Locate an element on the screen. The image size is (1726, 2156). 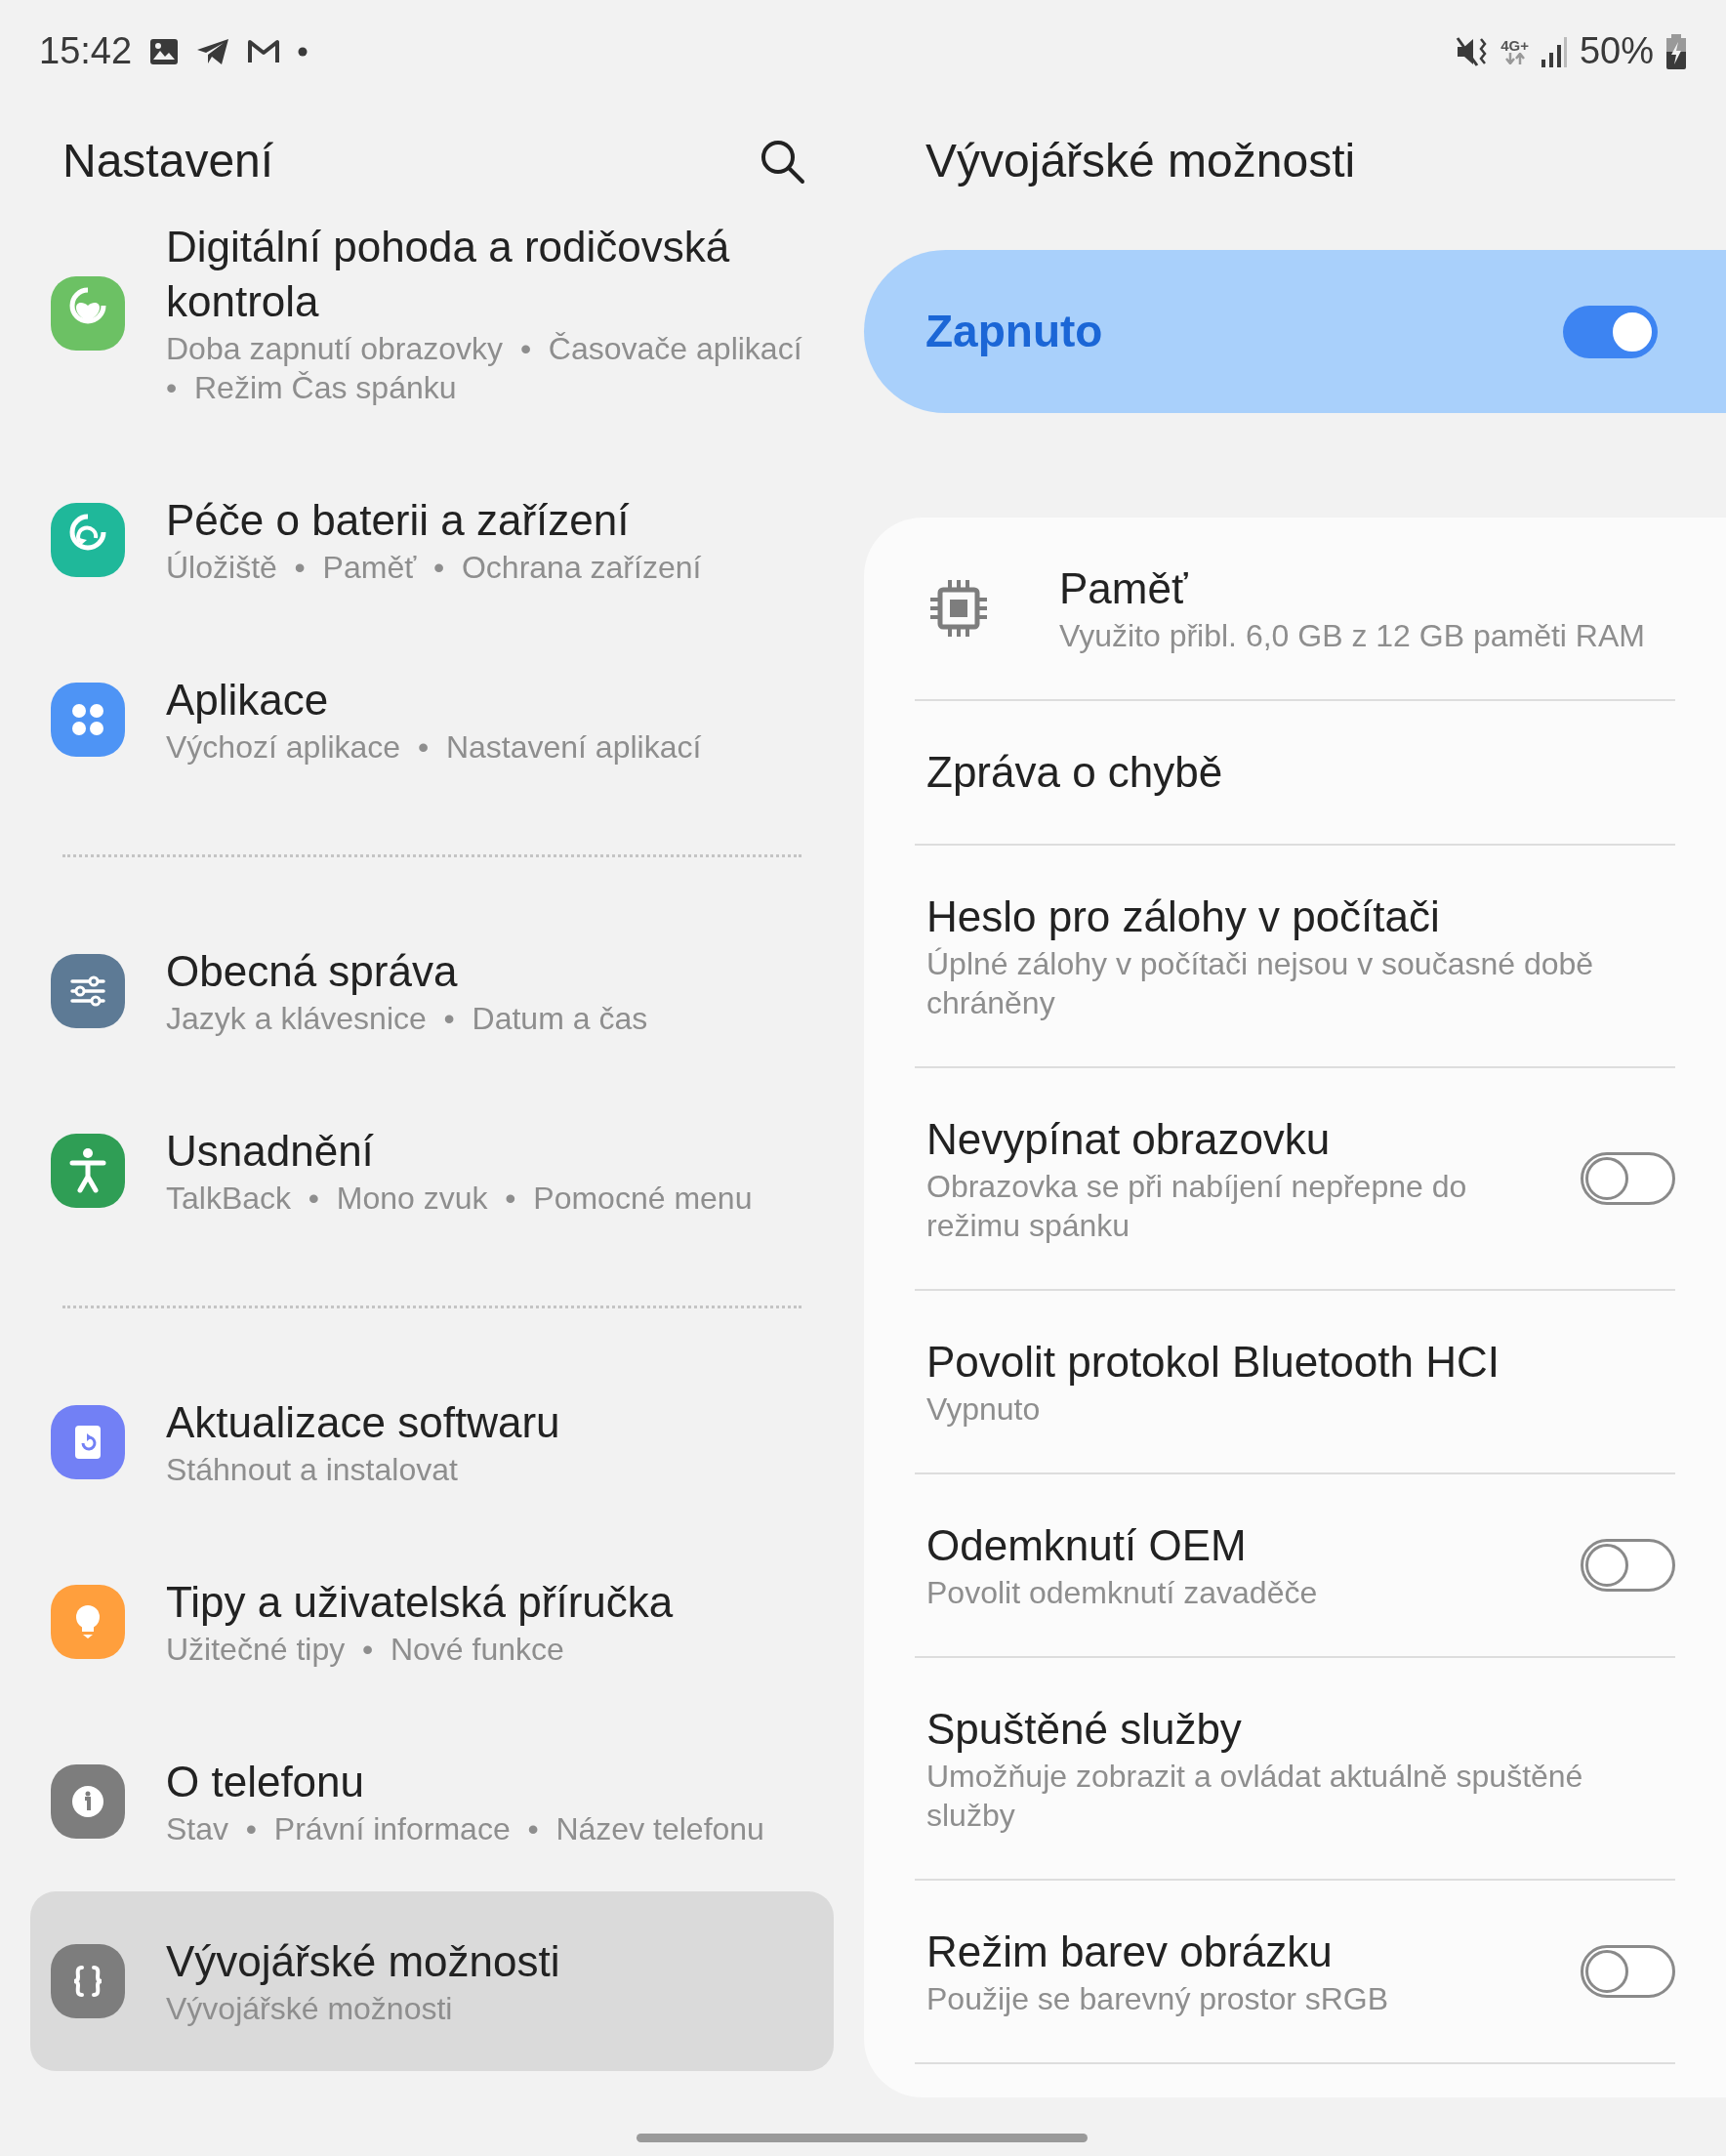
option-row: Odemknutí OEM Povolit odemknutí zavaděče is located at coordinates (1295, 1564).